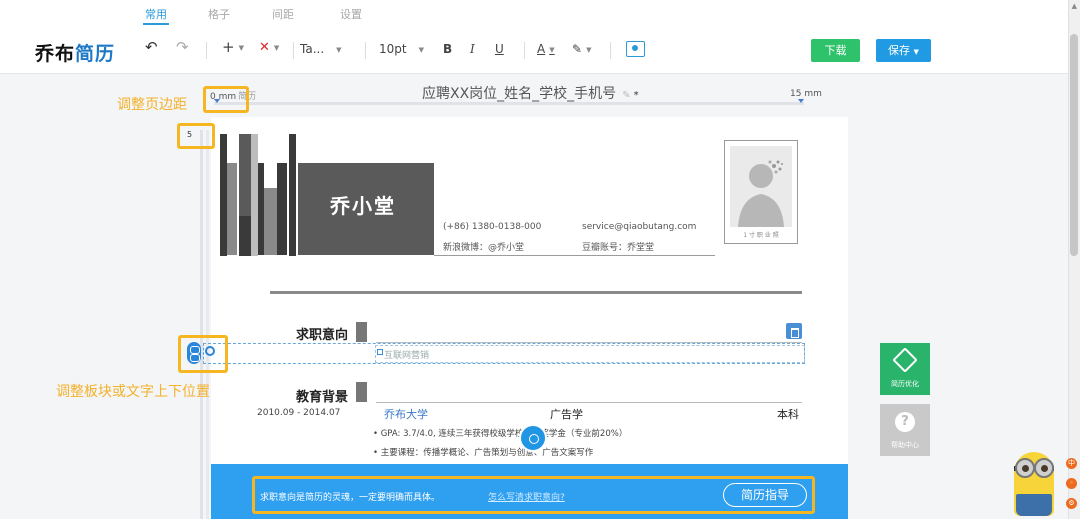  What do you see at coordinates (905, 422) in the screenshot?
I see `help-icon: ?` at bounding box center [905, 422].